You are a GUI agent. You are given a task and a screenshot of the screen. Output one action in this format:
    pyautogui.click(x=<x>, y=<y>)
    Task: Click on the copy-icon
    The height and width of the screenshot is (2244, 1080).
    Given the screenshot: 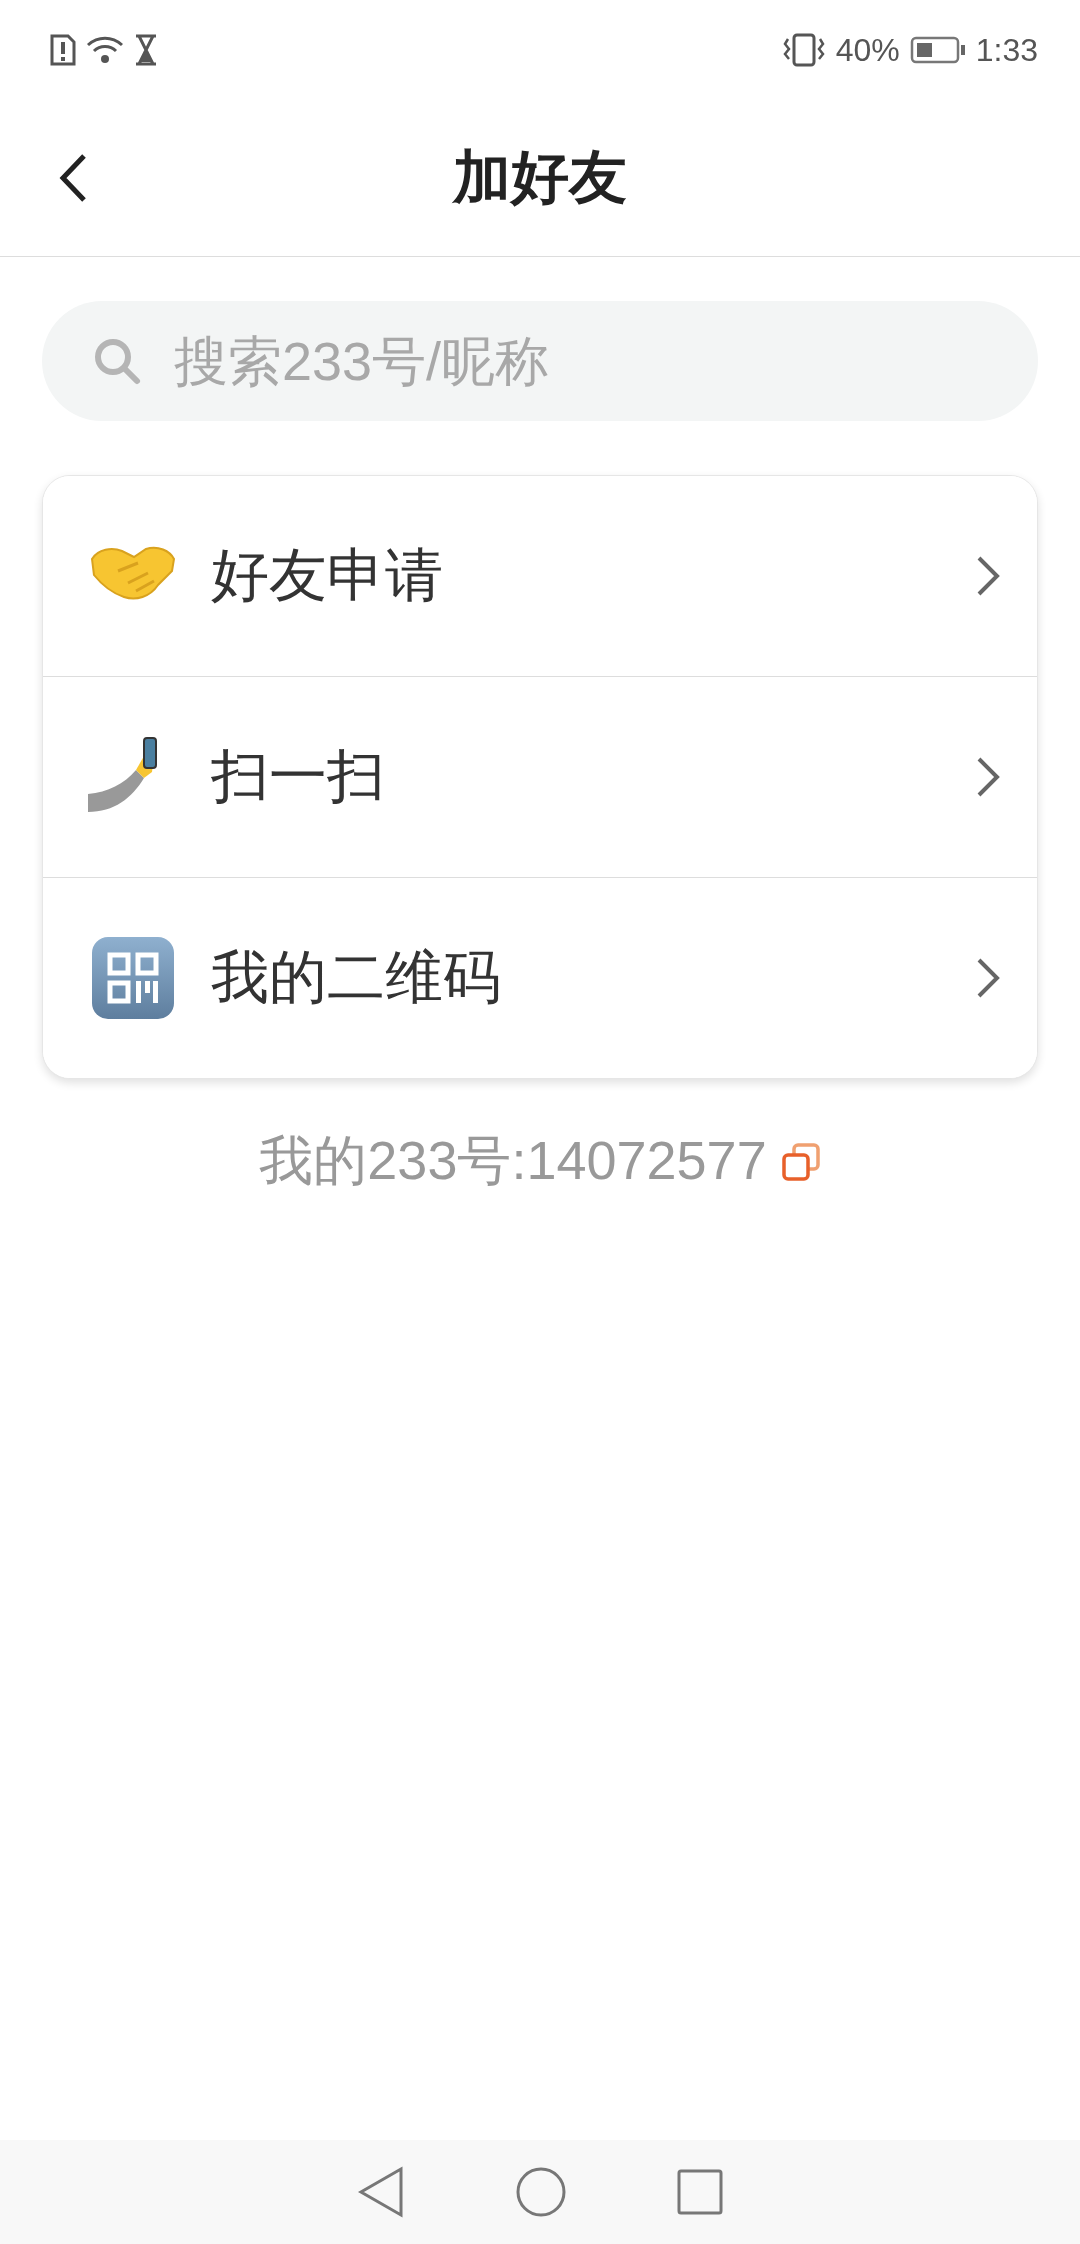 What is the action you would take?
    pyautogui.click(x=800, y=1161)
    